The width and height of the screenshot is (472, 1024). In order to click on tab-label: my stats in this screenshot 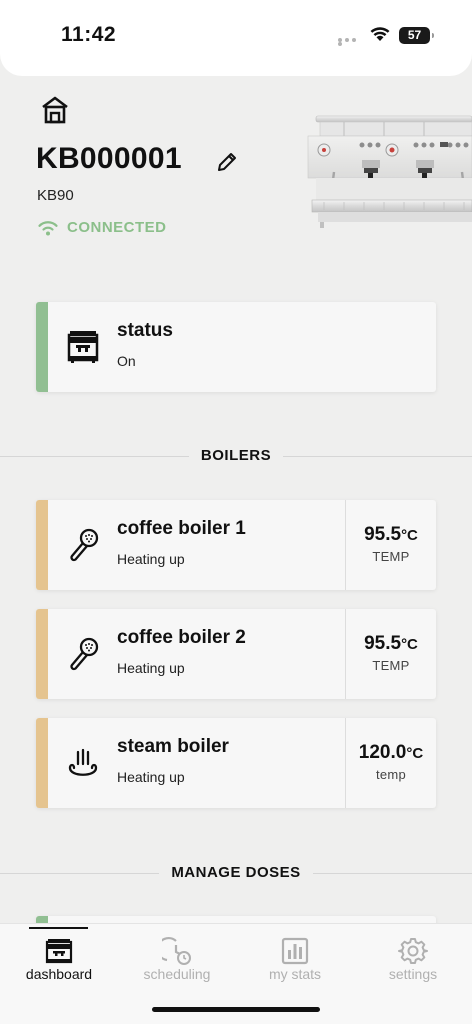, I will do `click(295, 974)`.